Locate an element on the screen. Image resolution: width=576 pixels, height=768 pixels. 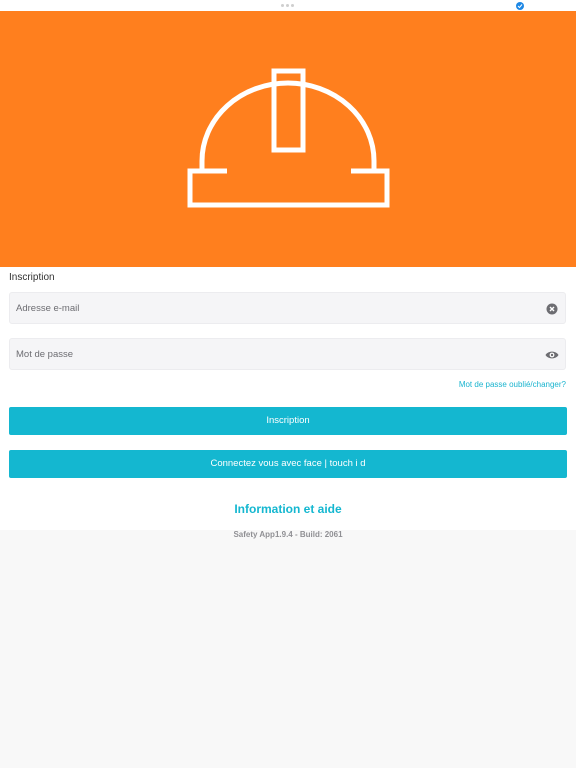
app-version: Safety App1.9.4 - Build: 2061 is located at coordinates (288, 534).